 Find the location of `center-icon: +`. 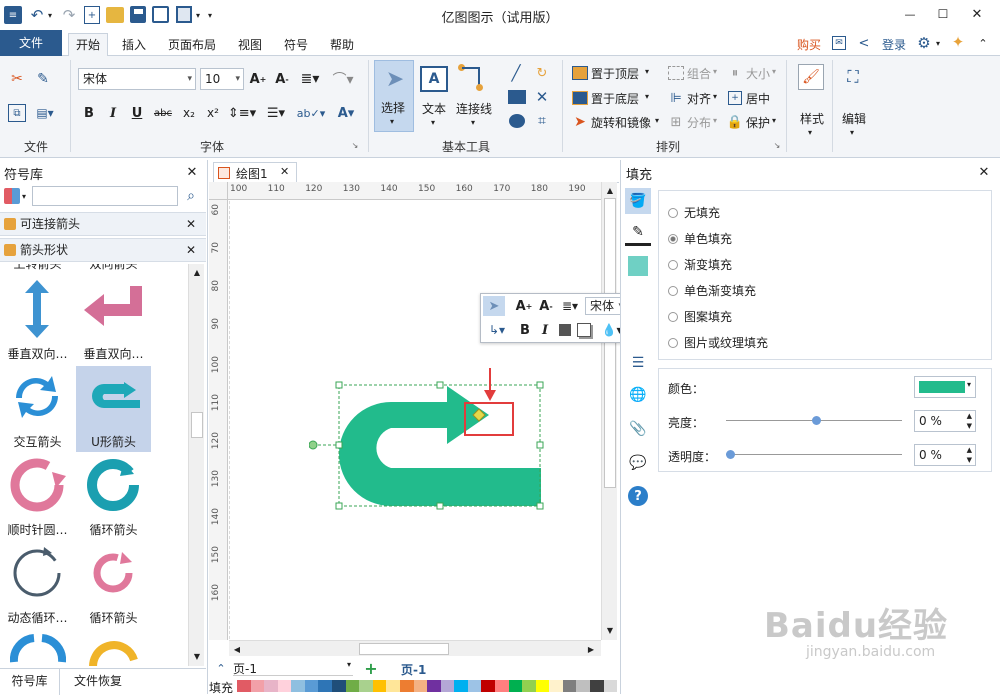

center-icon: + is located at coordinates (735, 98).